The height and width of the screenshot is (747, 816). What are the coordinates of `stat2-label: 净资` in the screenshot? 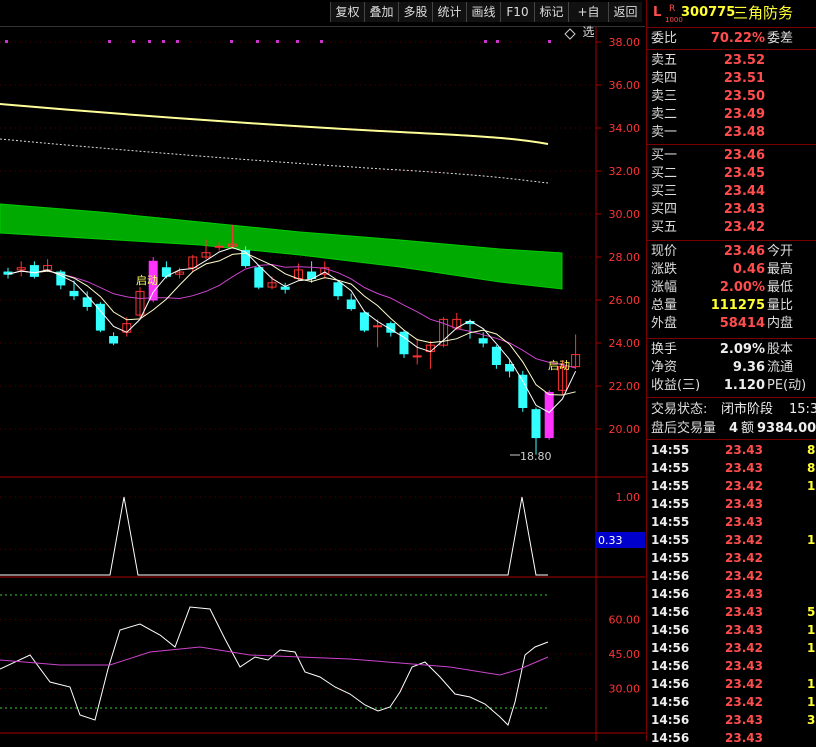 It's located at (664, 367).